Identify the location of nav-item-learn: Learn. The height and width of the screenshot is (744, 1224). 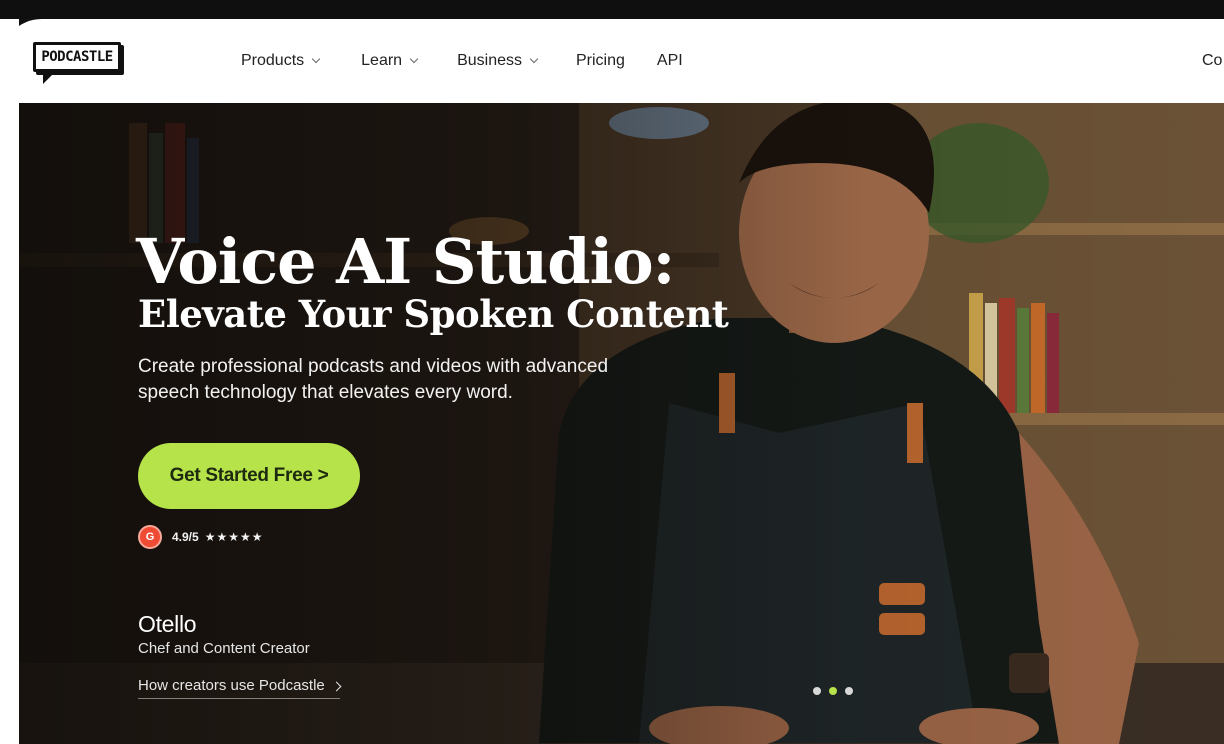
(390, 61).